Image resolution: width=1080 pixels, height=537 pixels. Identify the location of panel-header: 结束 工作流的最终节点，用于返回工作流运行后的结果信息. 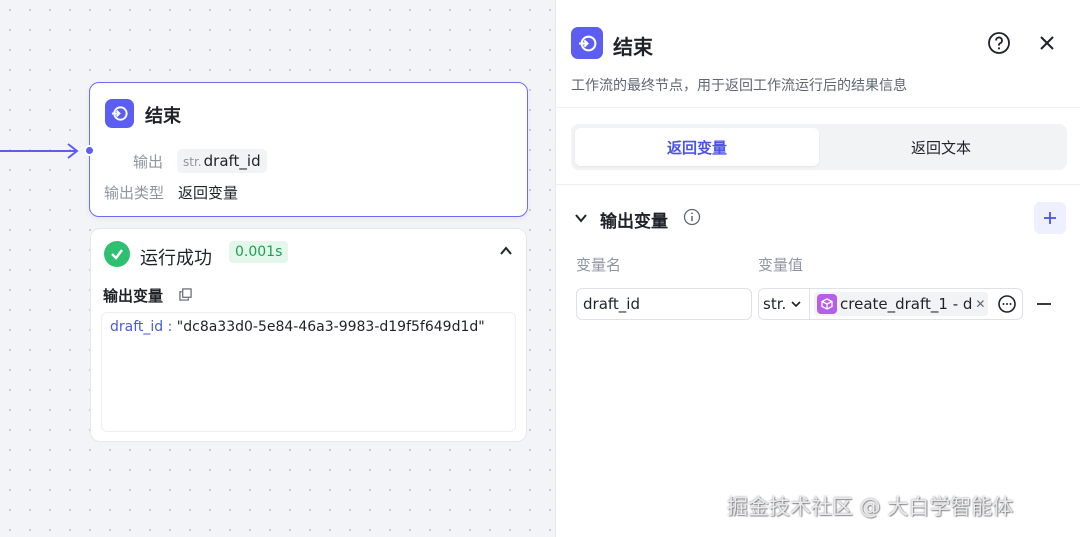
(818, 54).